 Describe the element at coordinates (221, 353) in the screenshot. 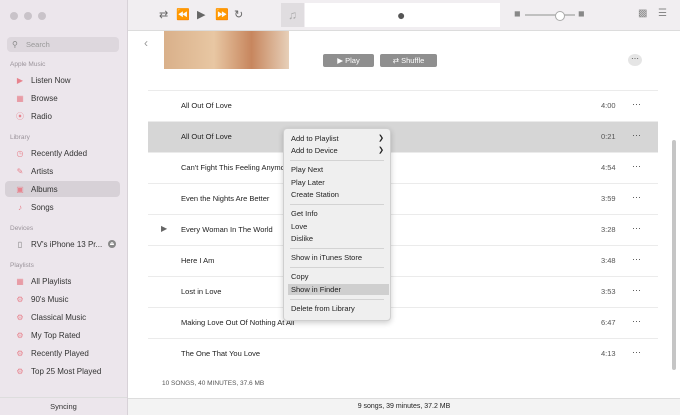

I see `track-title: The One That You Love` at that location.